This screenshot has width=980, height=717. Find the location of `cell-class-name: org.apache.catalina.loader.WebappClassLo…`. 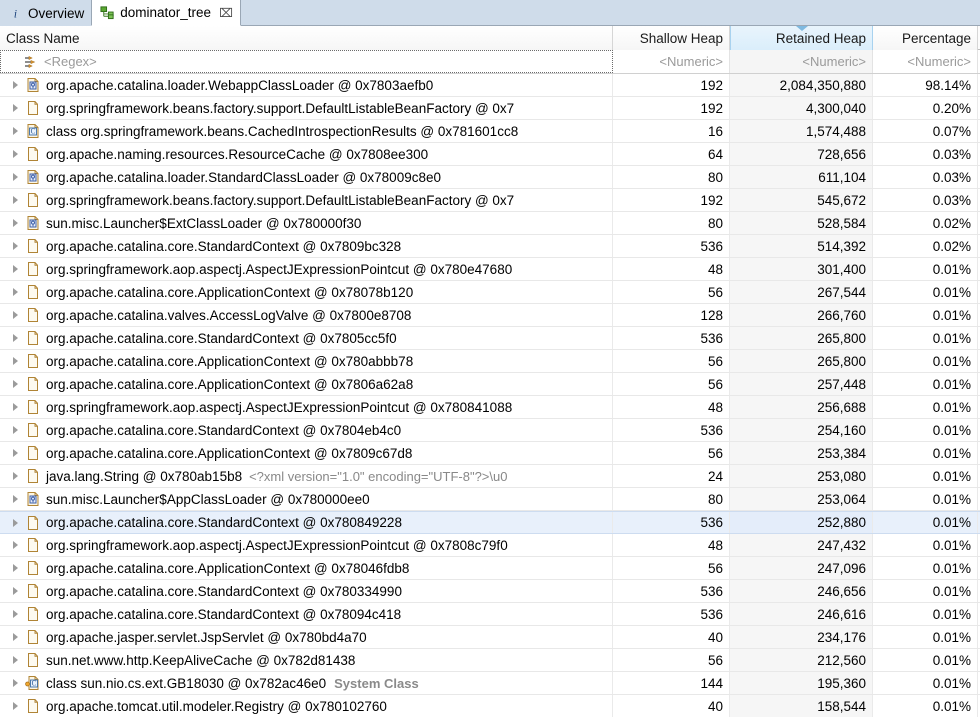

cell-class-name: org.apache.catalina.loader.WebappClassLo… is located at coordinates (306, 85).